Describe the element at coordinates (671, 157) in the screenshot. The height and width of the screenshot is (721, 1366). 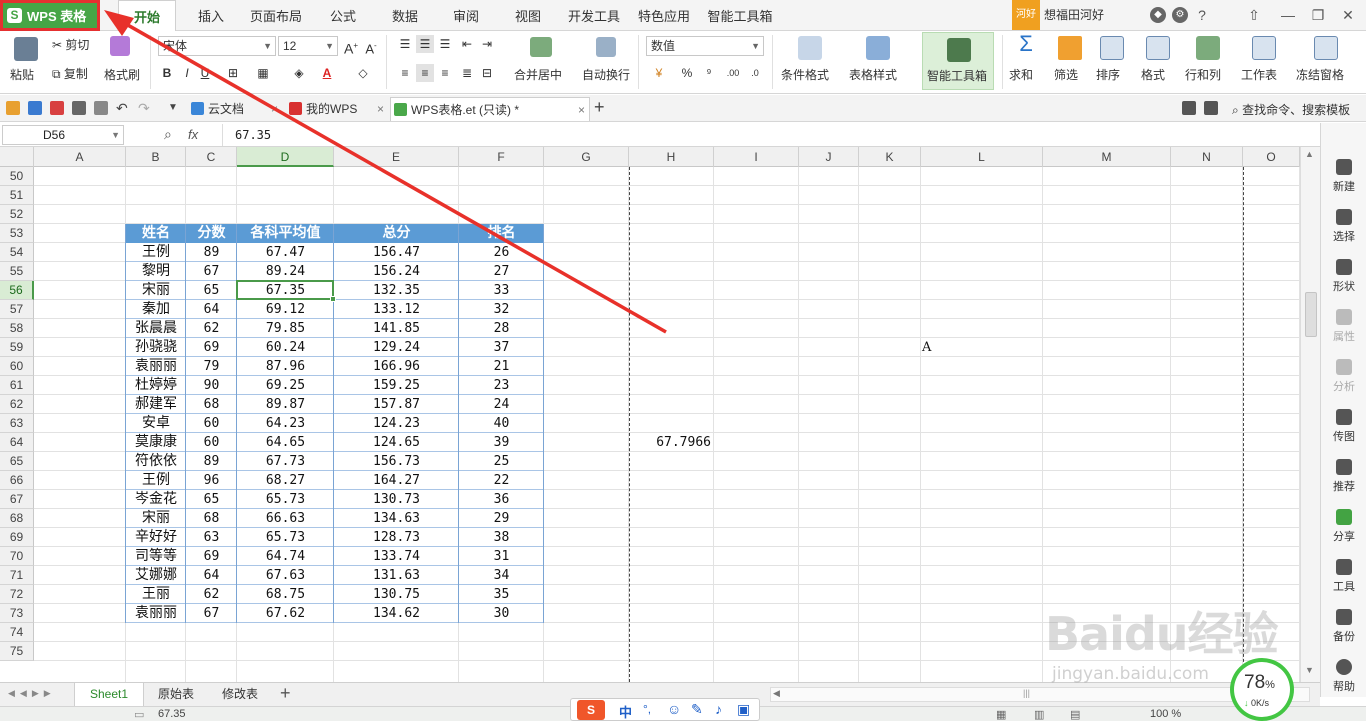
I see `column-header-h: H` at that location.